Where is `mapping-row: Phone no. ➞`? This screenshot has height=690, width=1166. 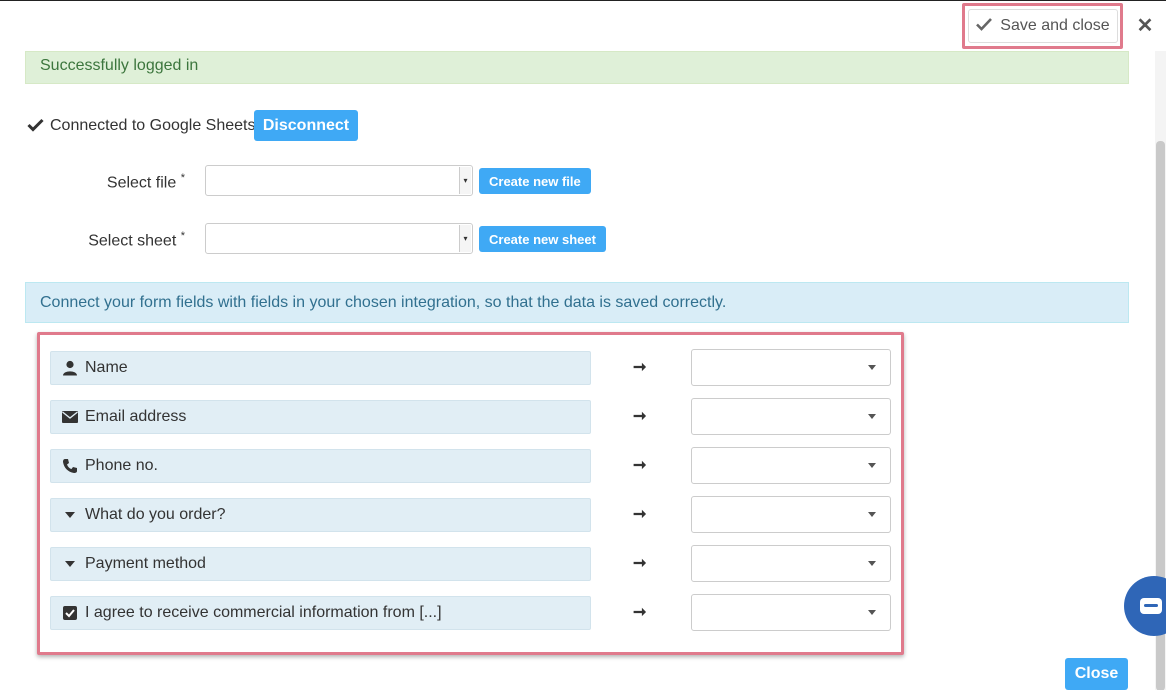 mapping-row: Phone no. ➞ is located at coordinates (470, 466).